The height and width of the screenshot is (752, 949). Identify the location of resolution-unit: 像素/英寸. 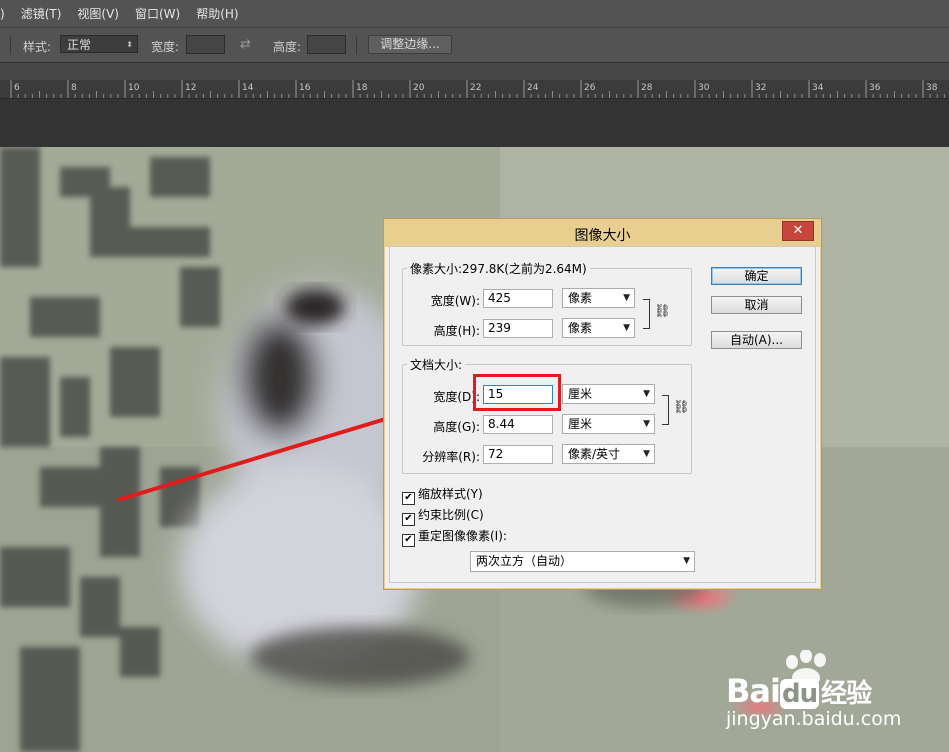
(594, 454).